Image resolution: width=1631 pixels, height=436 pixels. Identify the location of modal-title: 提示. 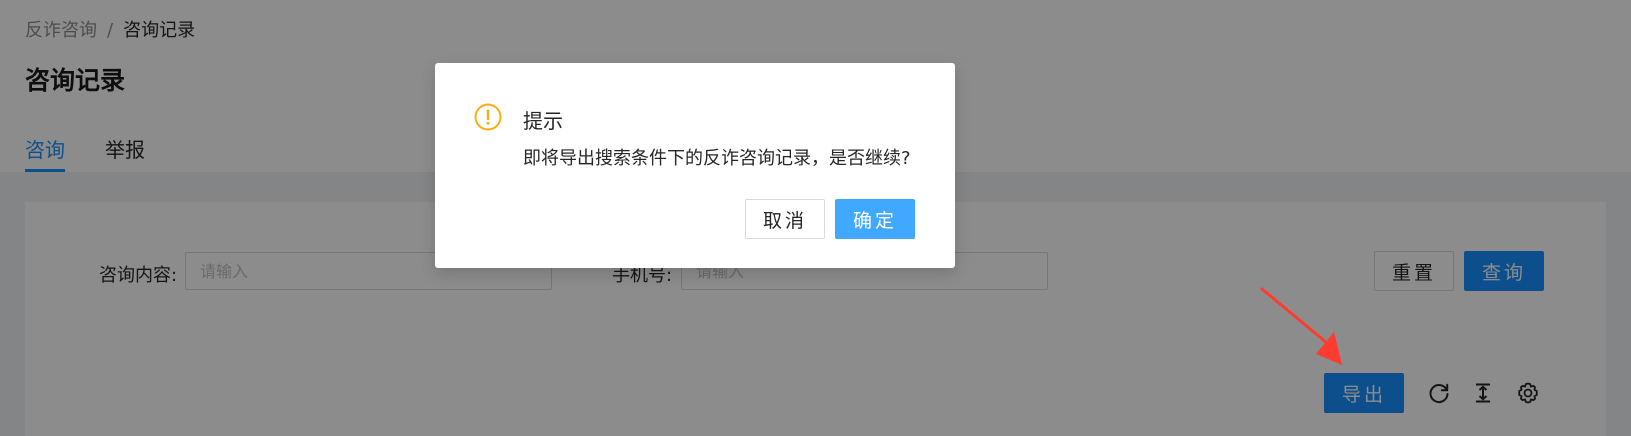
(543, 121).